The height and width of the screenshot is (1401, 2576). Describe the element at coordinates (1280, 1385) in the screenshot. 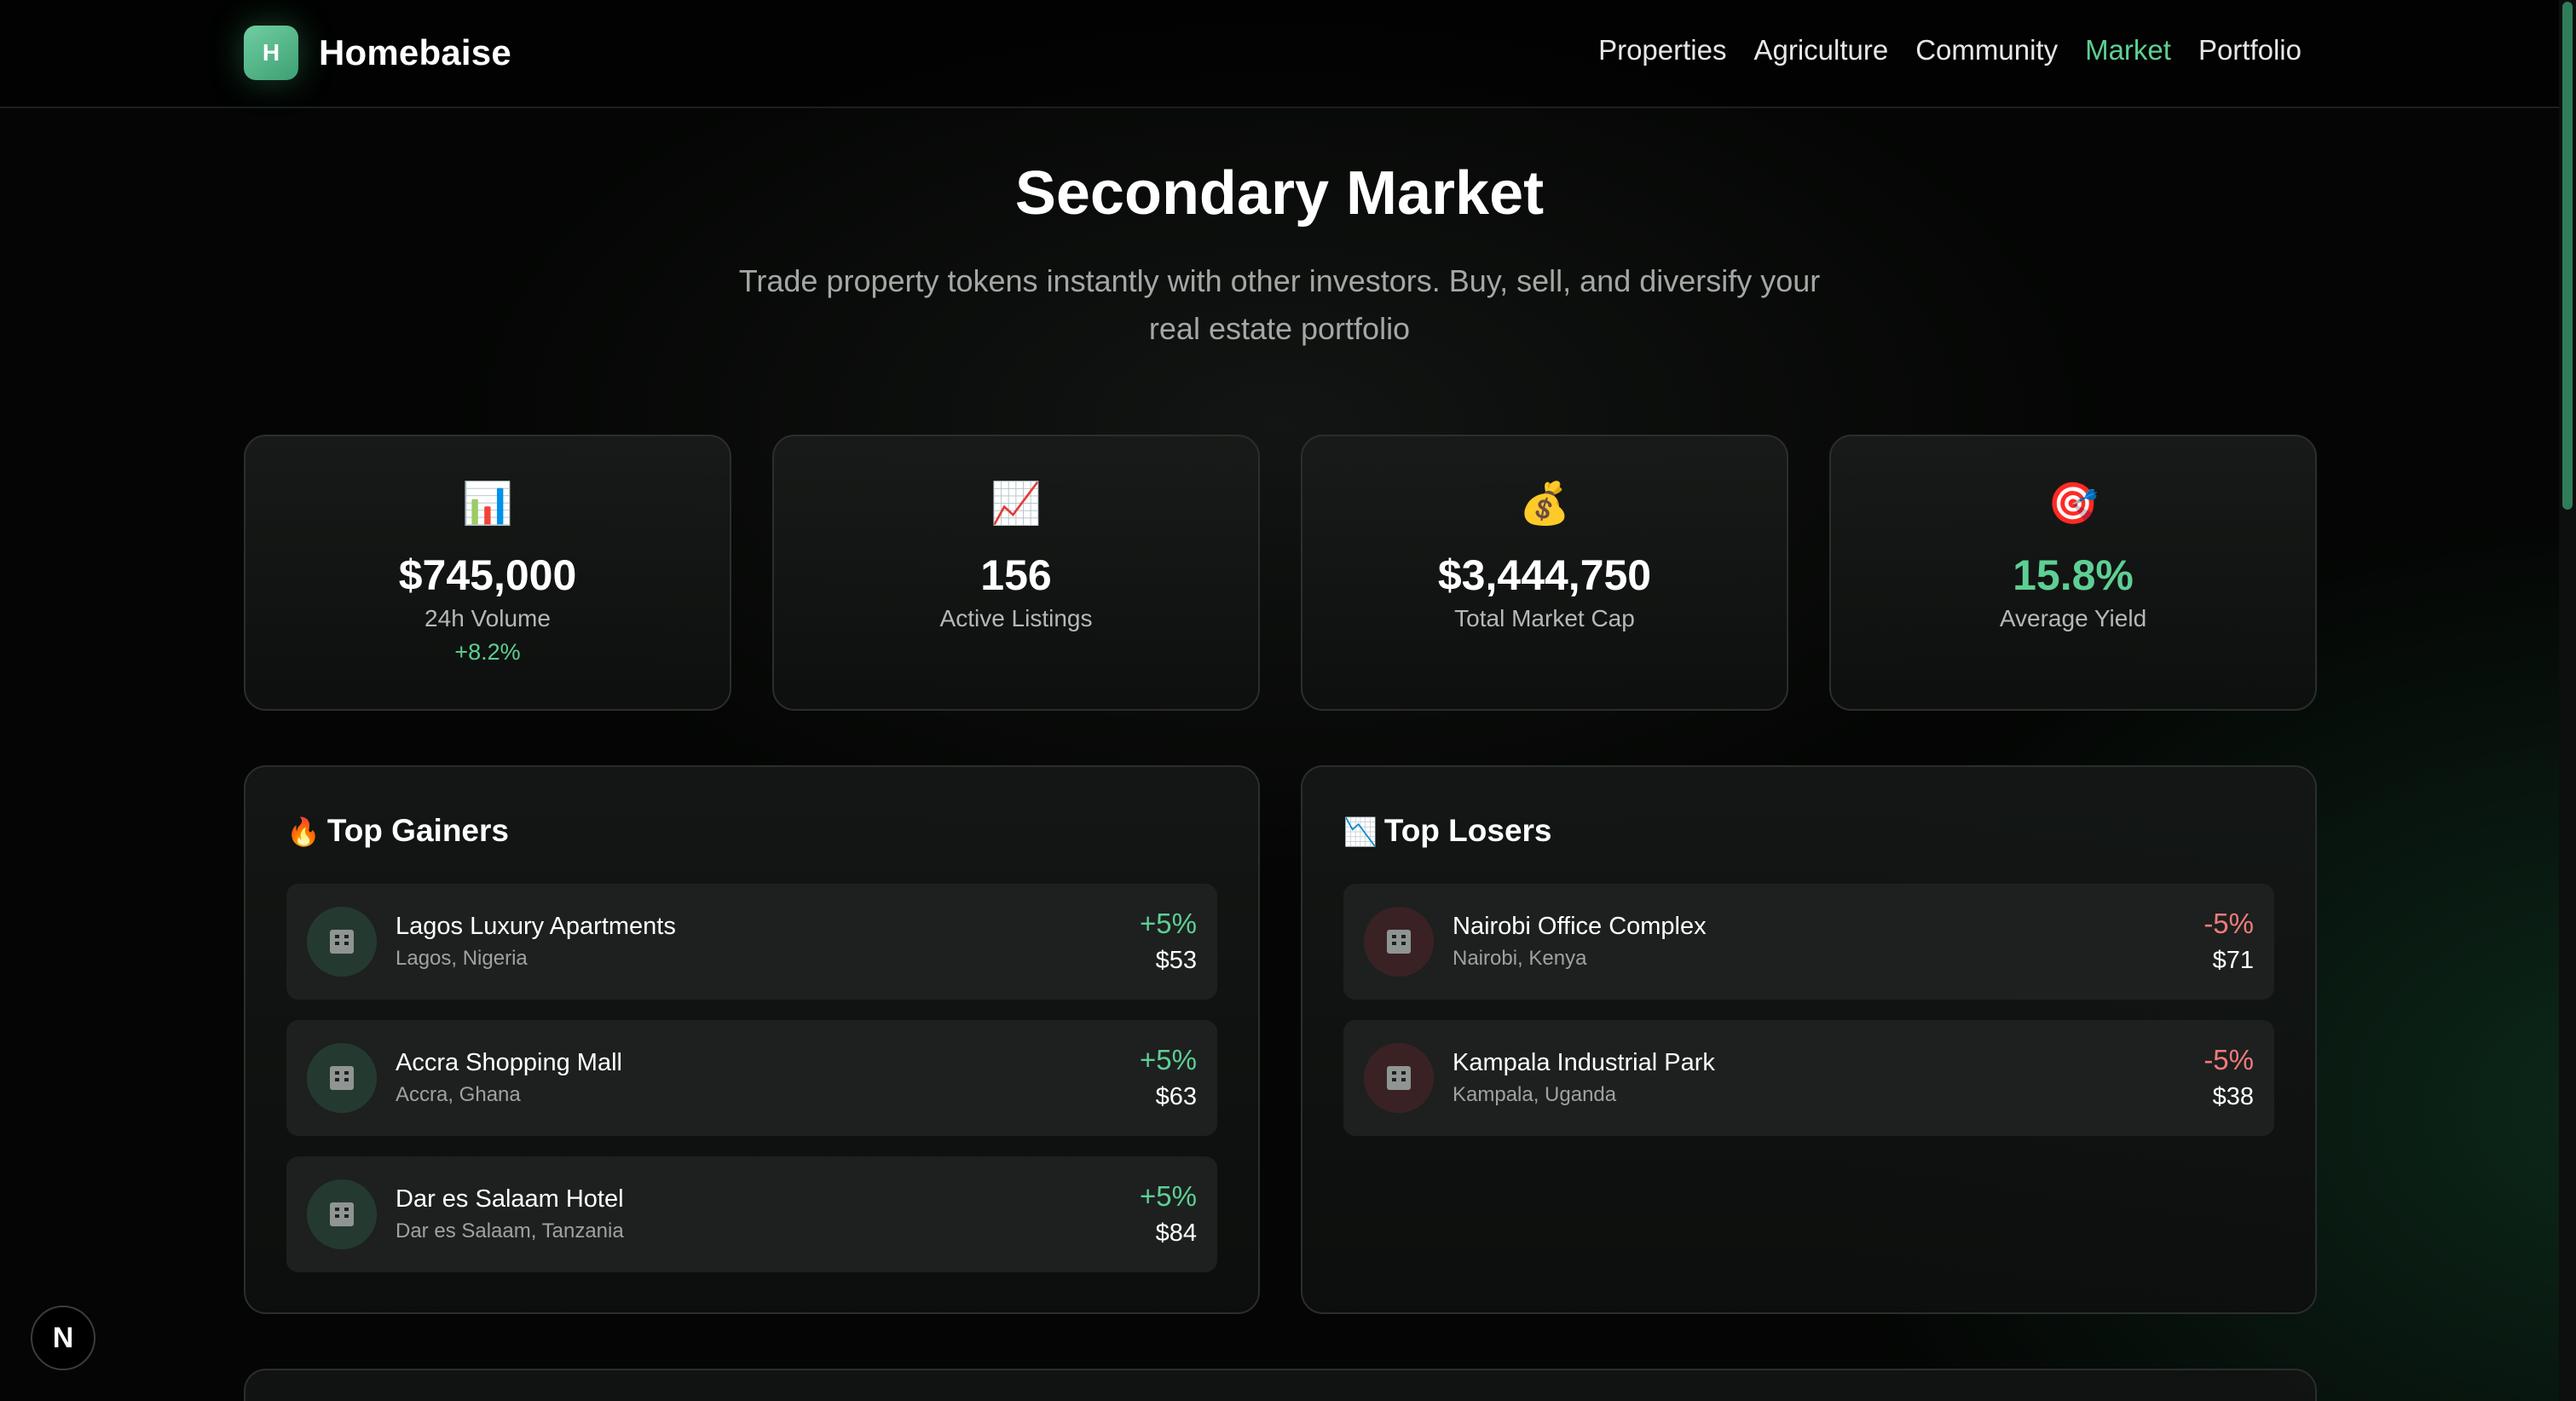

I see `next-section-panel` at that location.